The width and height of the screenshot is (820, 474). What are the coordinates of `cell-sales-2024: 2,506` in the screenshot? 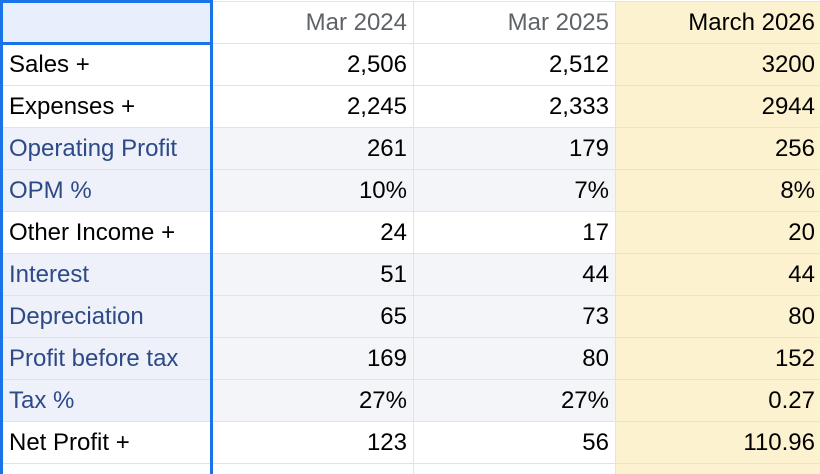 It's located at (312, 65).